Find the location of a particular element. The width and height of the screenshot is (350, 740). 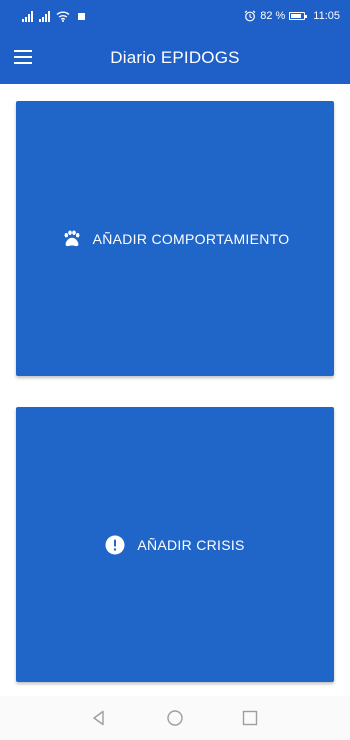

app-bar: Diario EPIDOGS is located at coordinates (175, 58).